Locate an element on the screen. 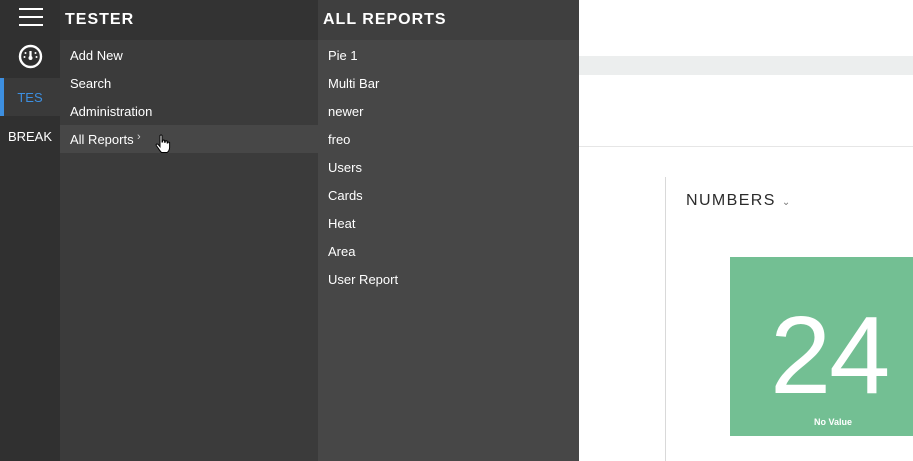  panel-header: TESTER is located at coordinates (189, 20).